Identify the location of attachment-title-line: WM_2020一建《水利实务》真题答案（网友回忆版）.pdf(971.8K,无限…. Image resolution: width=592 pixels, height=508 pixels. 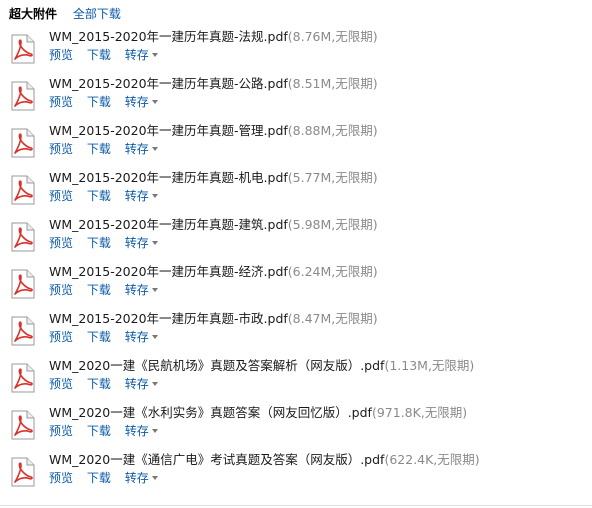
(258, 413).